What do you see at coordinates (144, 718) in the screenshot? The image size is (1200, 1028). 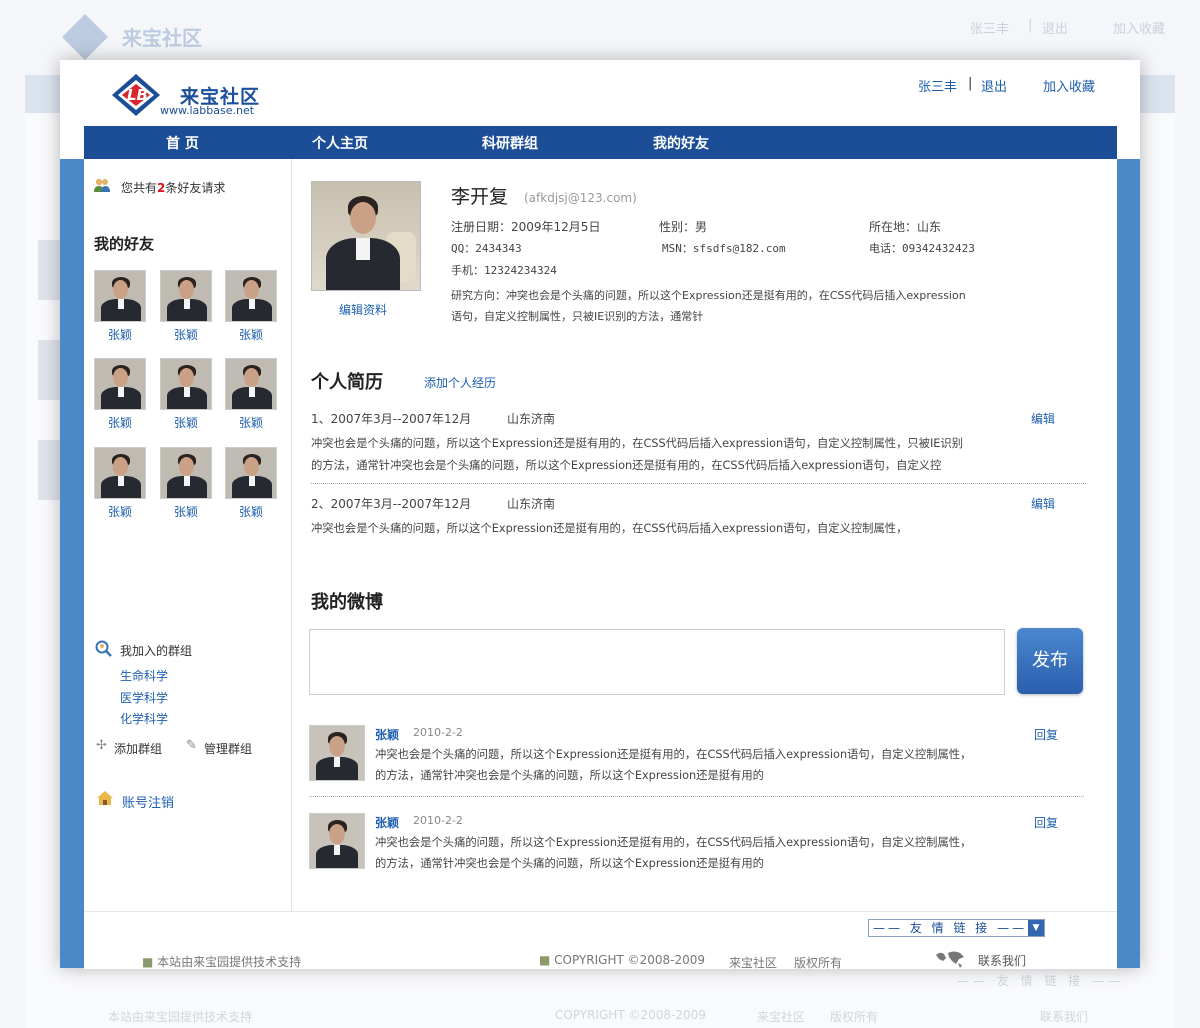 I see `group-link-chemistry: 化学科学` at bounding box center [144, 718].